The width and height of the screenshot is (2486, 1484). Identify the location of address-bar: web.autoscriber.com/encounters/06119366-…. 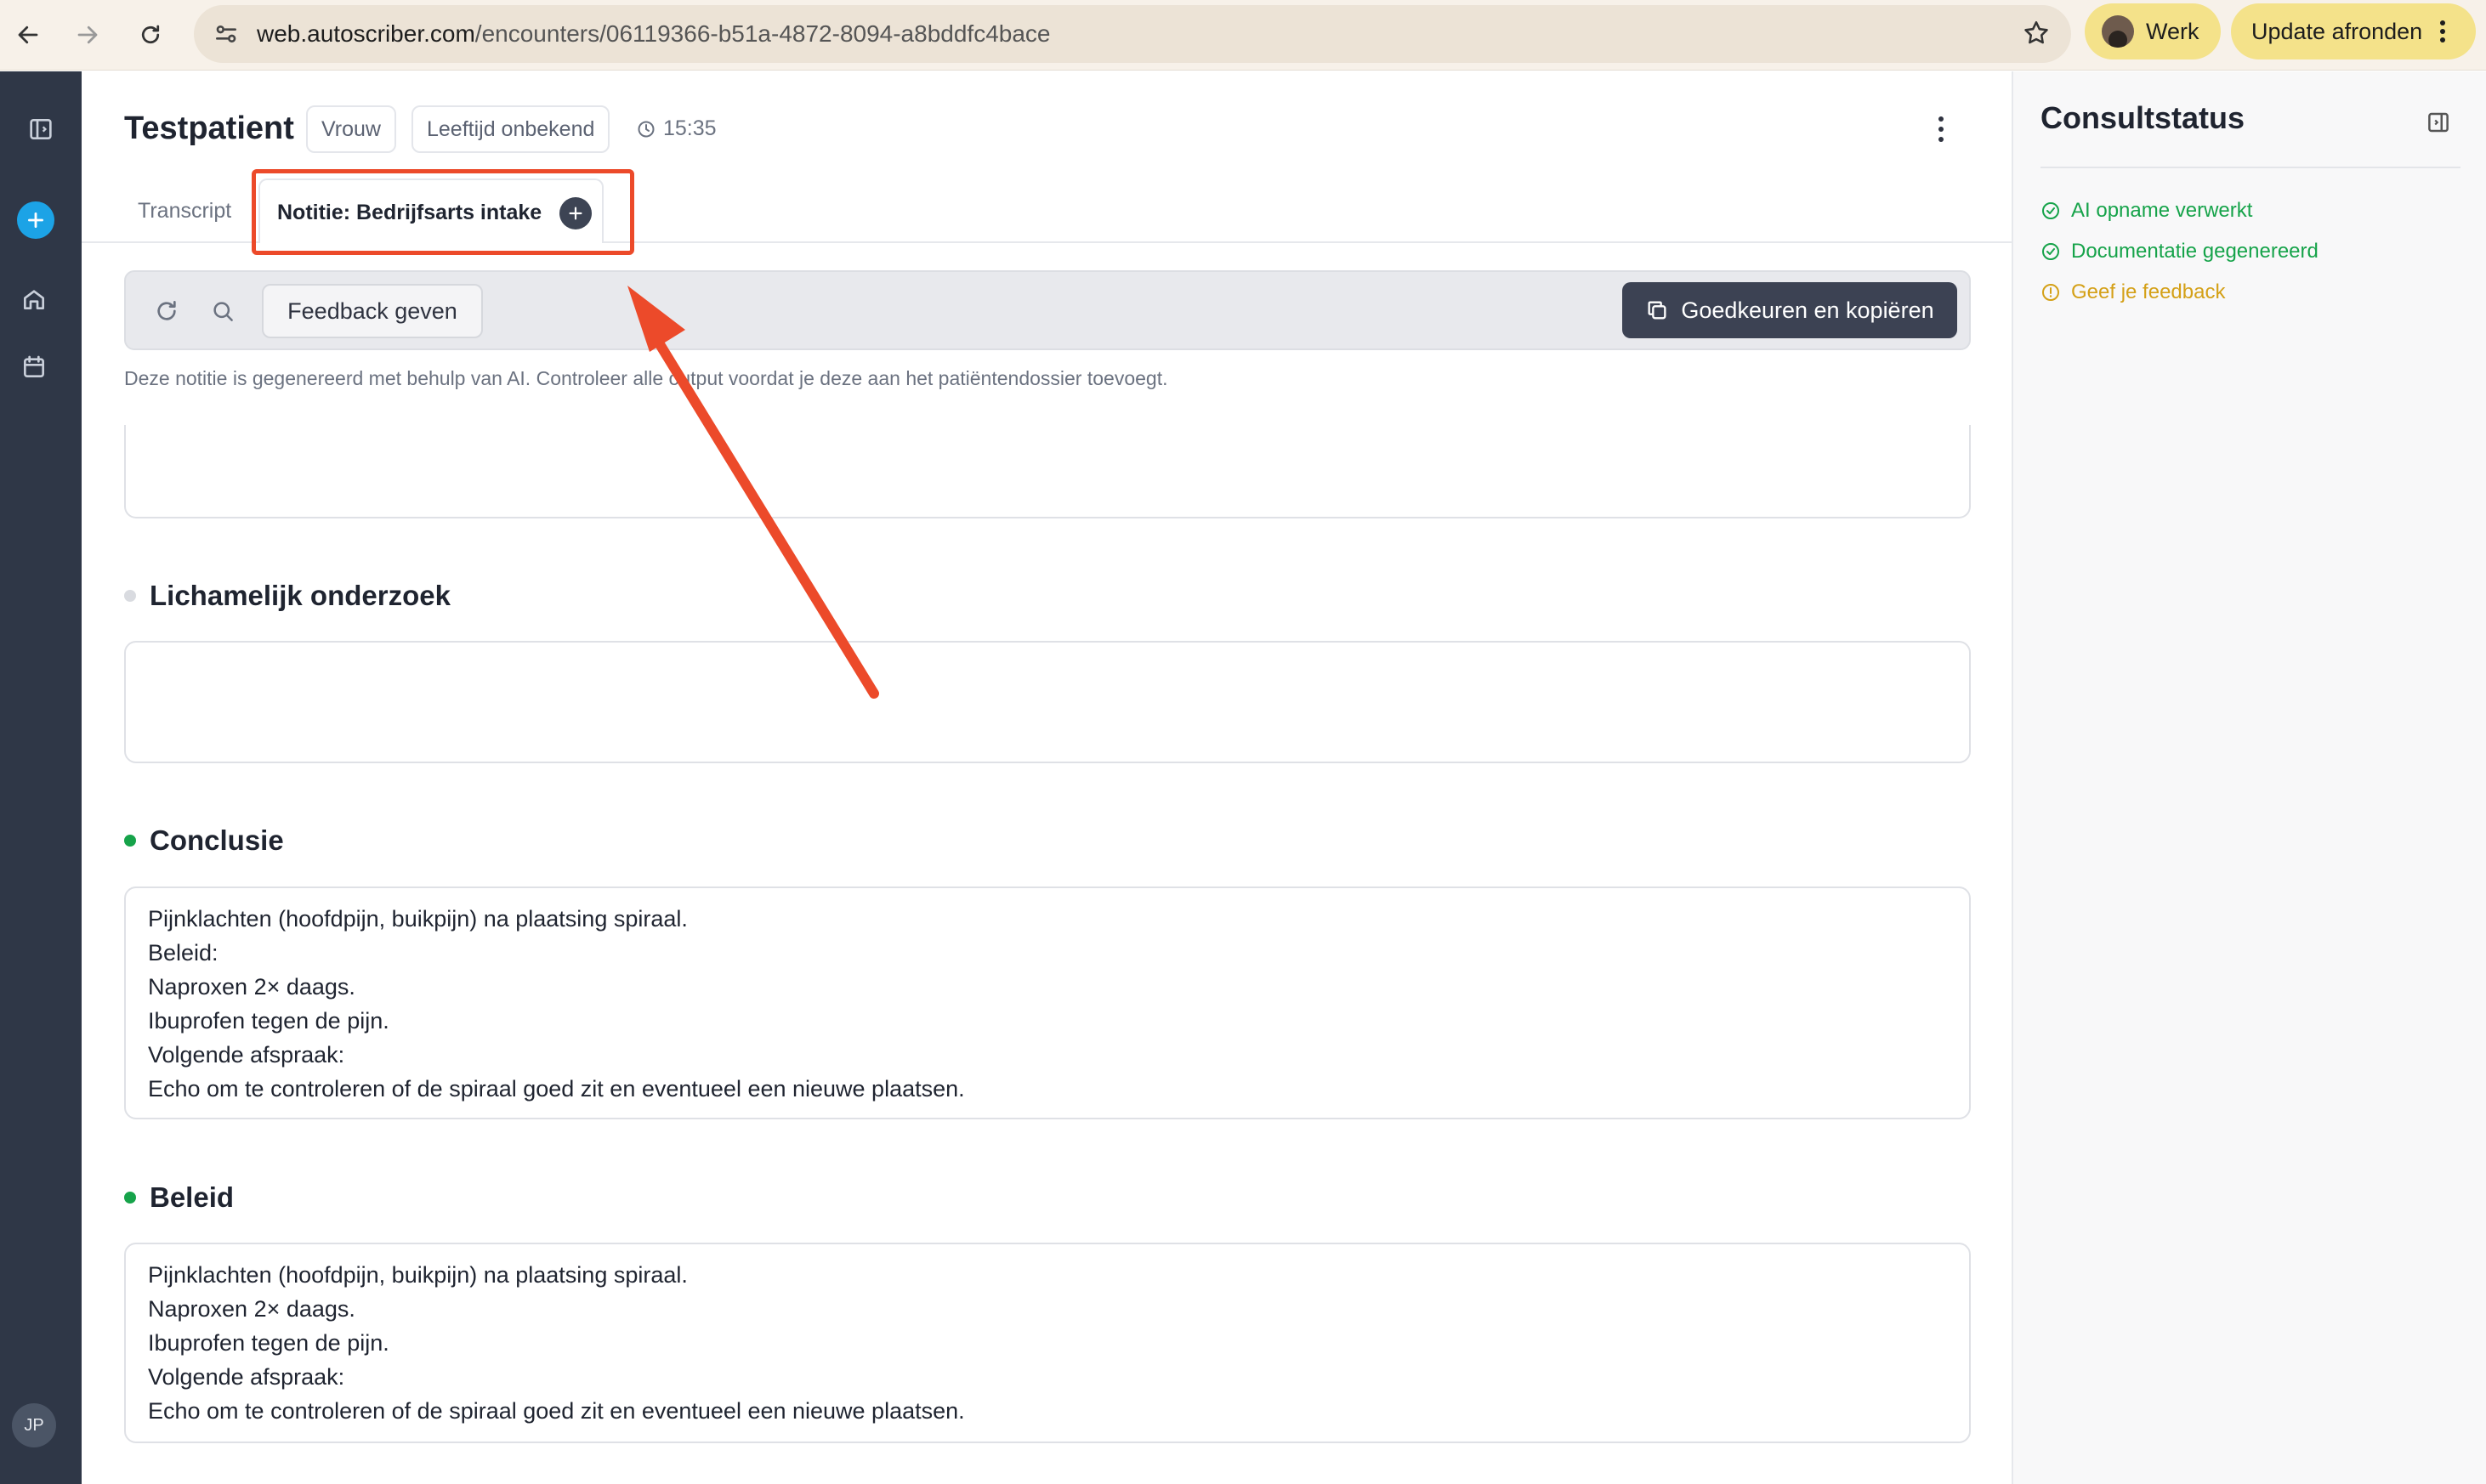
(1132, 34).